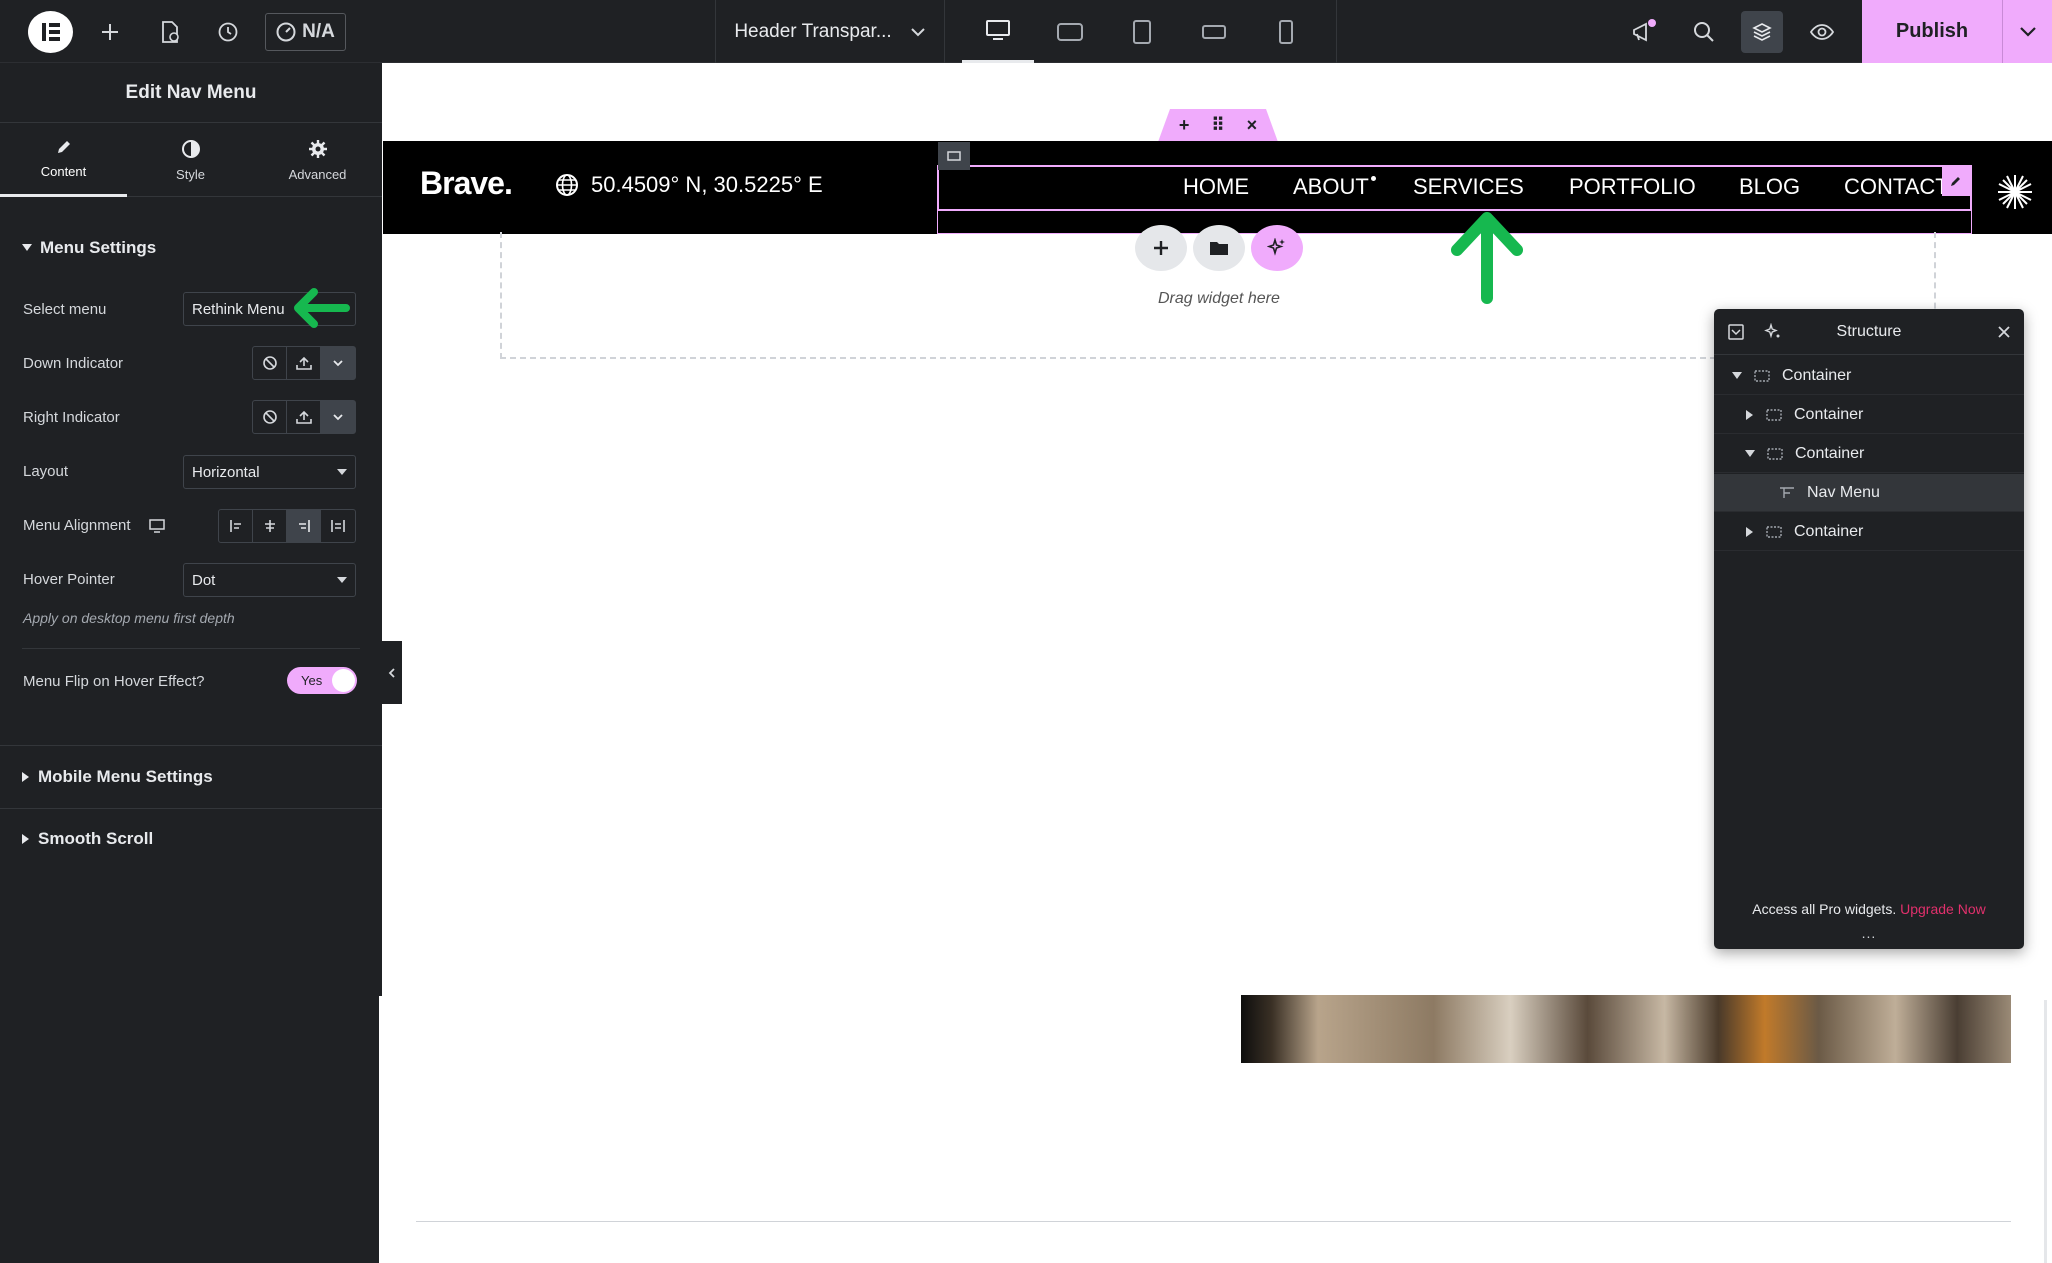  Describe the element at coordinates (77, 525) in the screenshot. I see `menu-alignment-label: Menu Alignment` at that location.